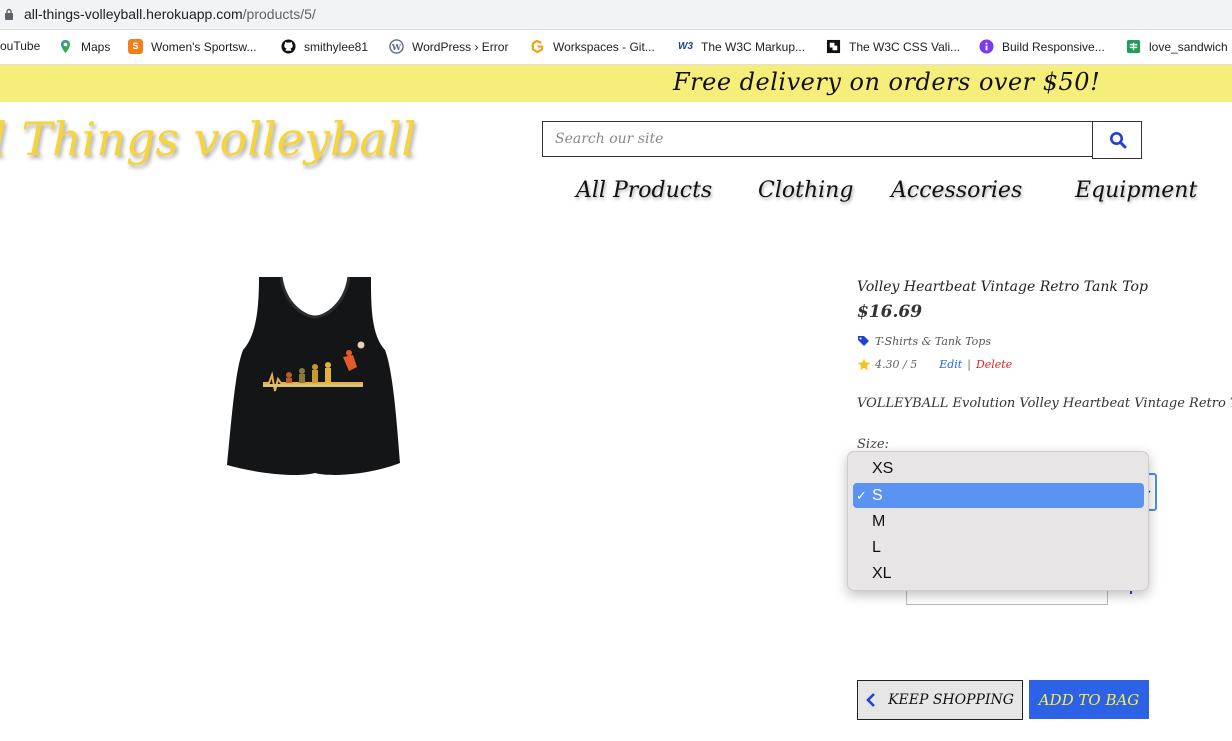  Describe the element at coordinates (873, 444) in the screenshot. I see `size-label: Size:` at that location.